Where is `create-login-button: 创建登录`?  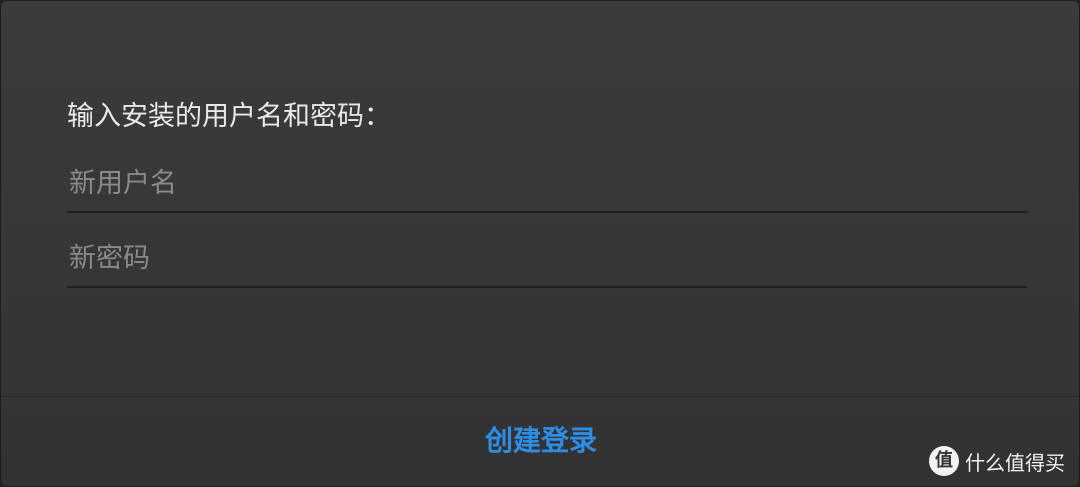
create-login-button: 创建登录 is located at coordinates (541, 439).